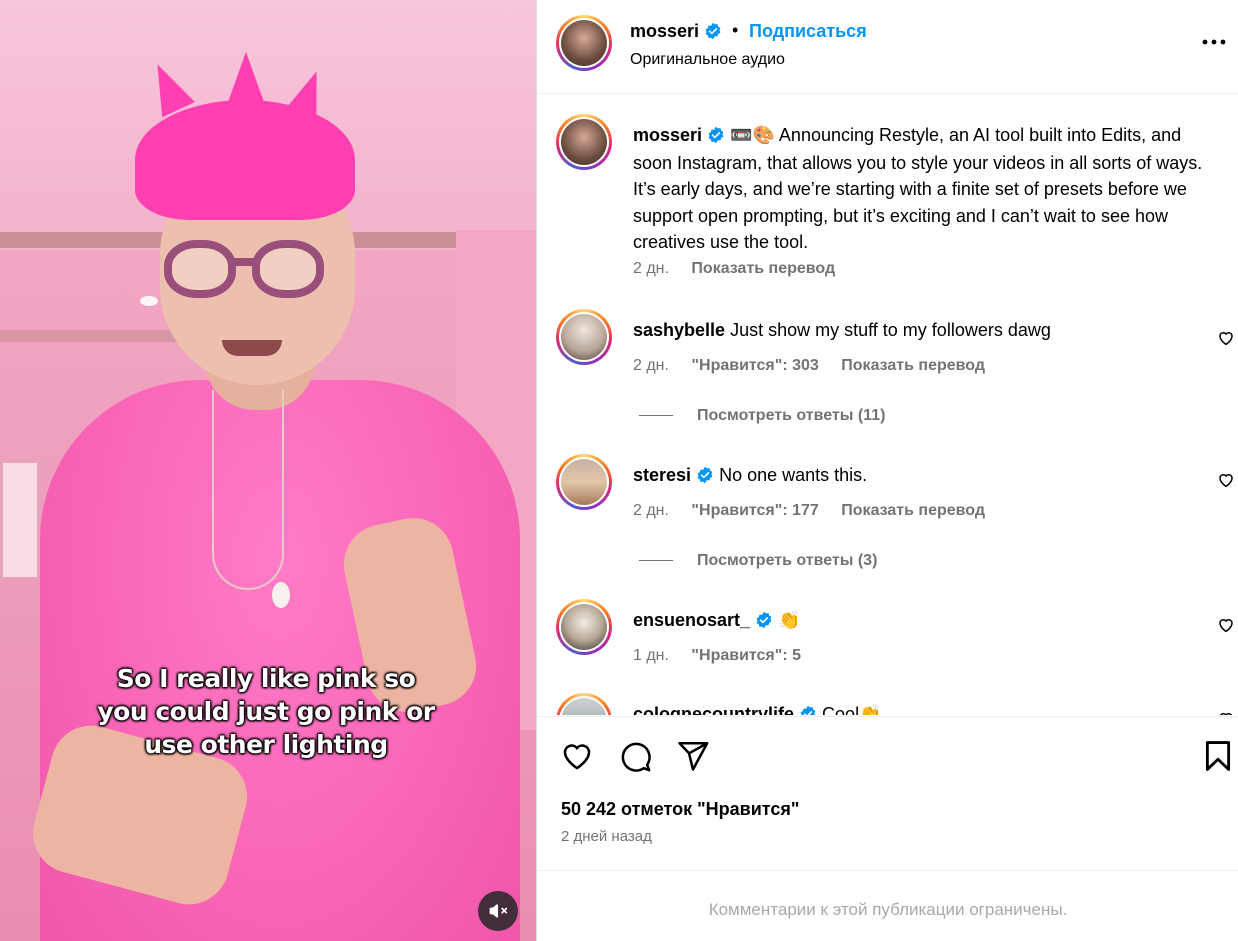 The height and width of the screenshot is (941, 1238). I want to click on video-person-hair, so click(245, 160).